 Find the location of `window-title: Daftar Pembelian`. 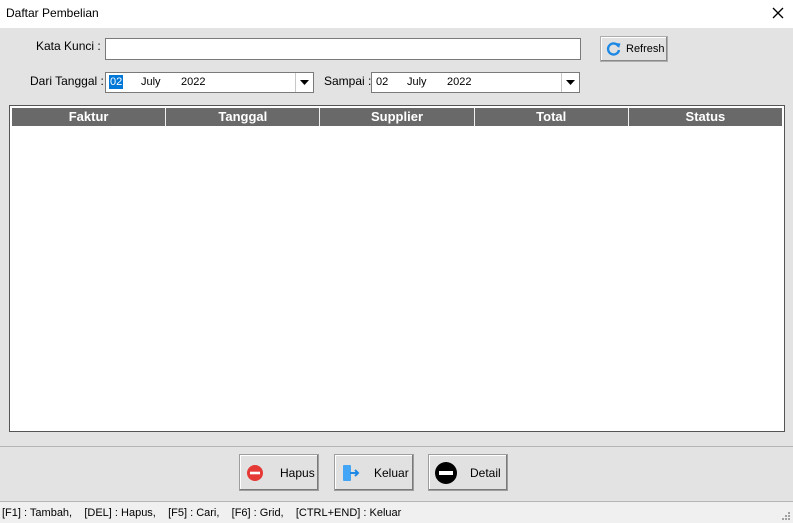

window-title: Daftar Pembelian is located at coordinates (52, 13).